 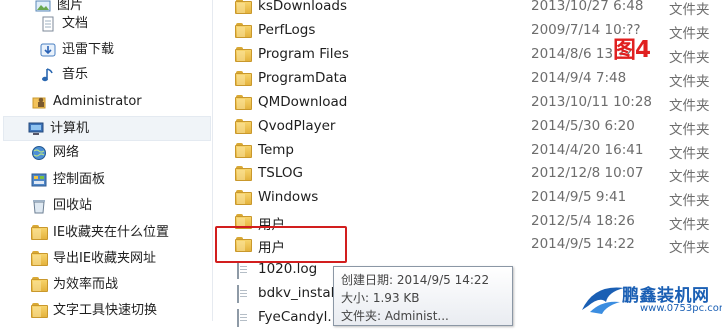 I want to click on file-name: PerfLogs, so click(x=287, y=30).